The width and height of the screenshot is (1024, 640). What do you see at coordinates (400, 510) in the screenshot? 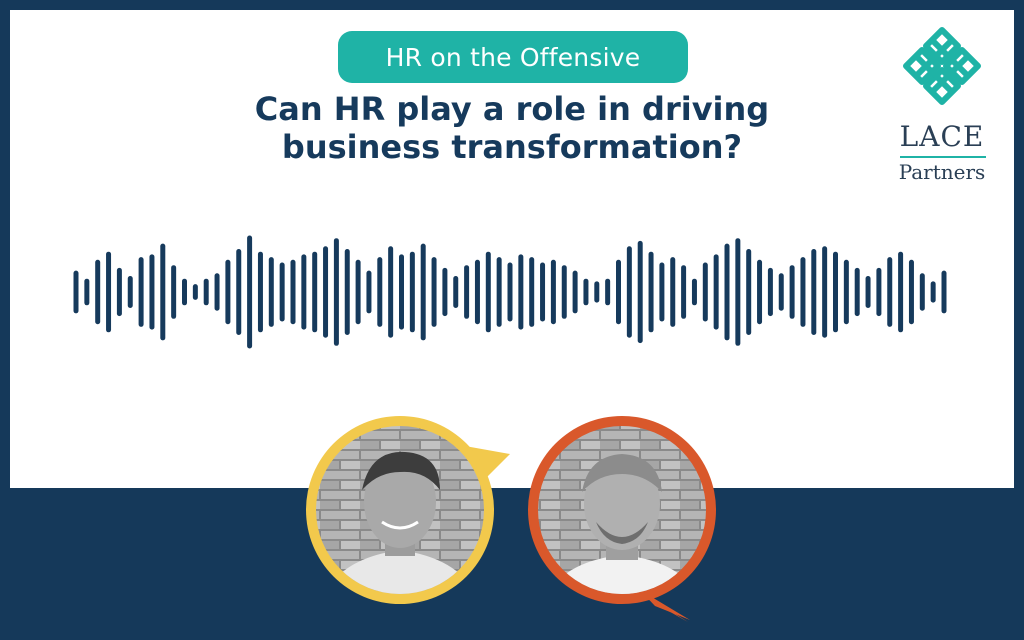
I see `speaker-1-photo` at bounding box center [400, 510].